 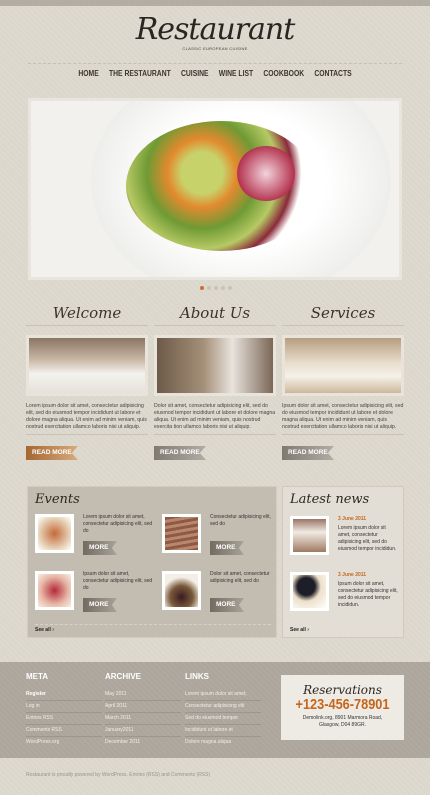 I want to click on dining-room-image, so click(x=343, y=365).